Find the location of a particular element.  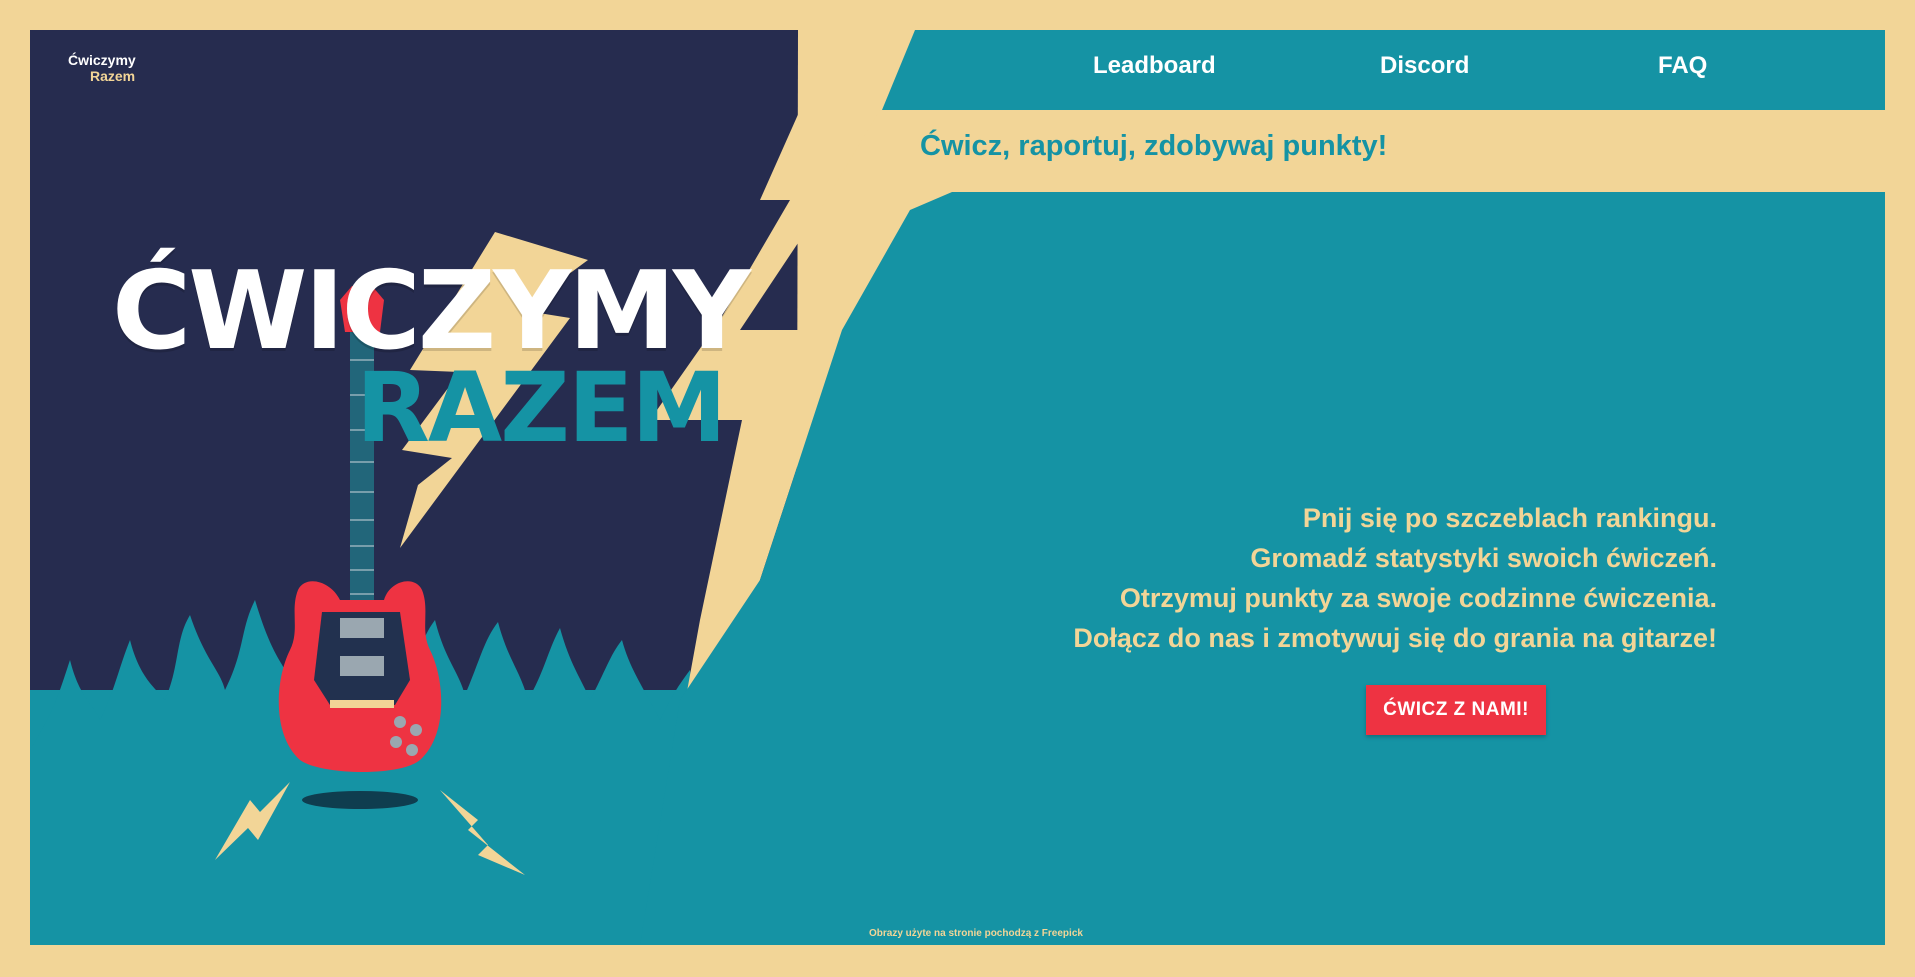

cta-button: ĆWICZ Z NAMI! is located at coordinates (1456, 710).